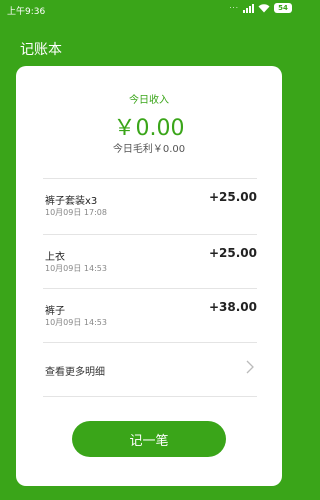 This screenshot has width=320, height=500. I want to click on app-title: 记账本, so click(41, 50).